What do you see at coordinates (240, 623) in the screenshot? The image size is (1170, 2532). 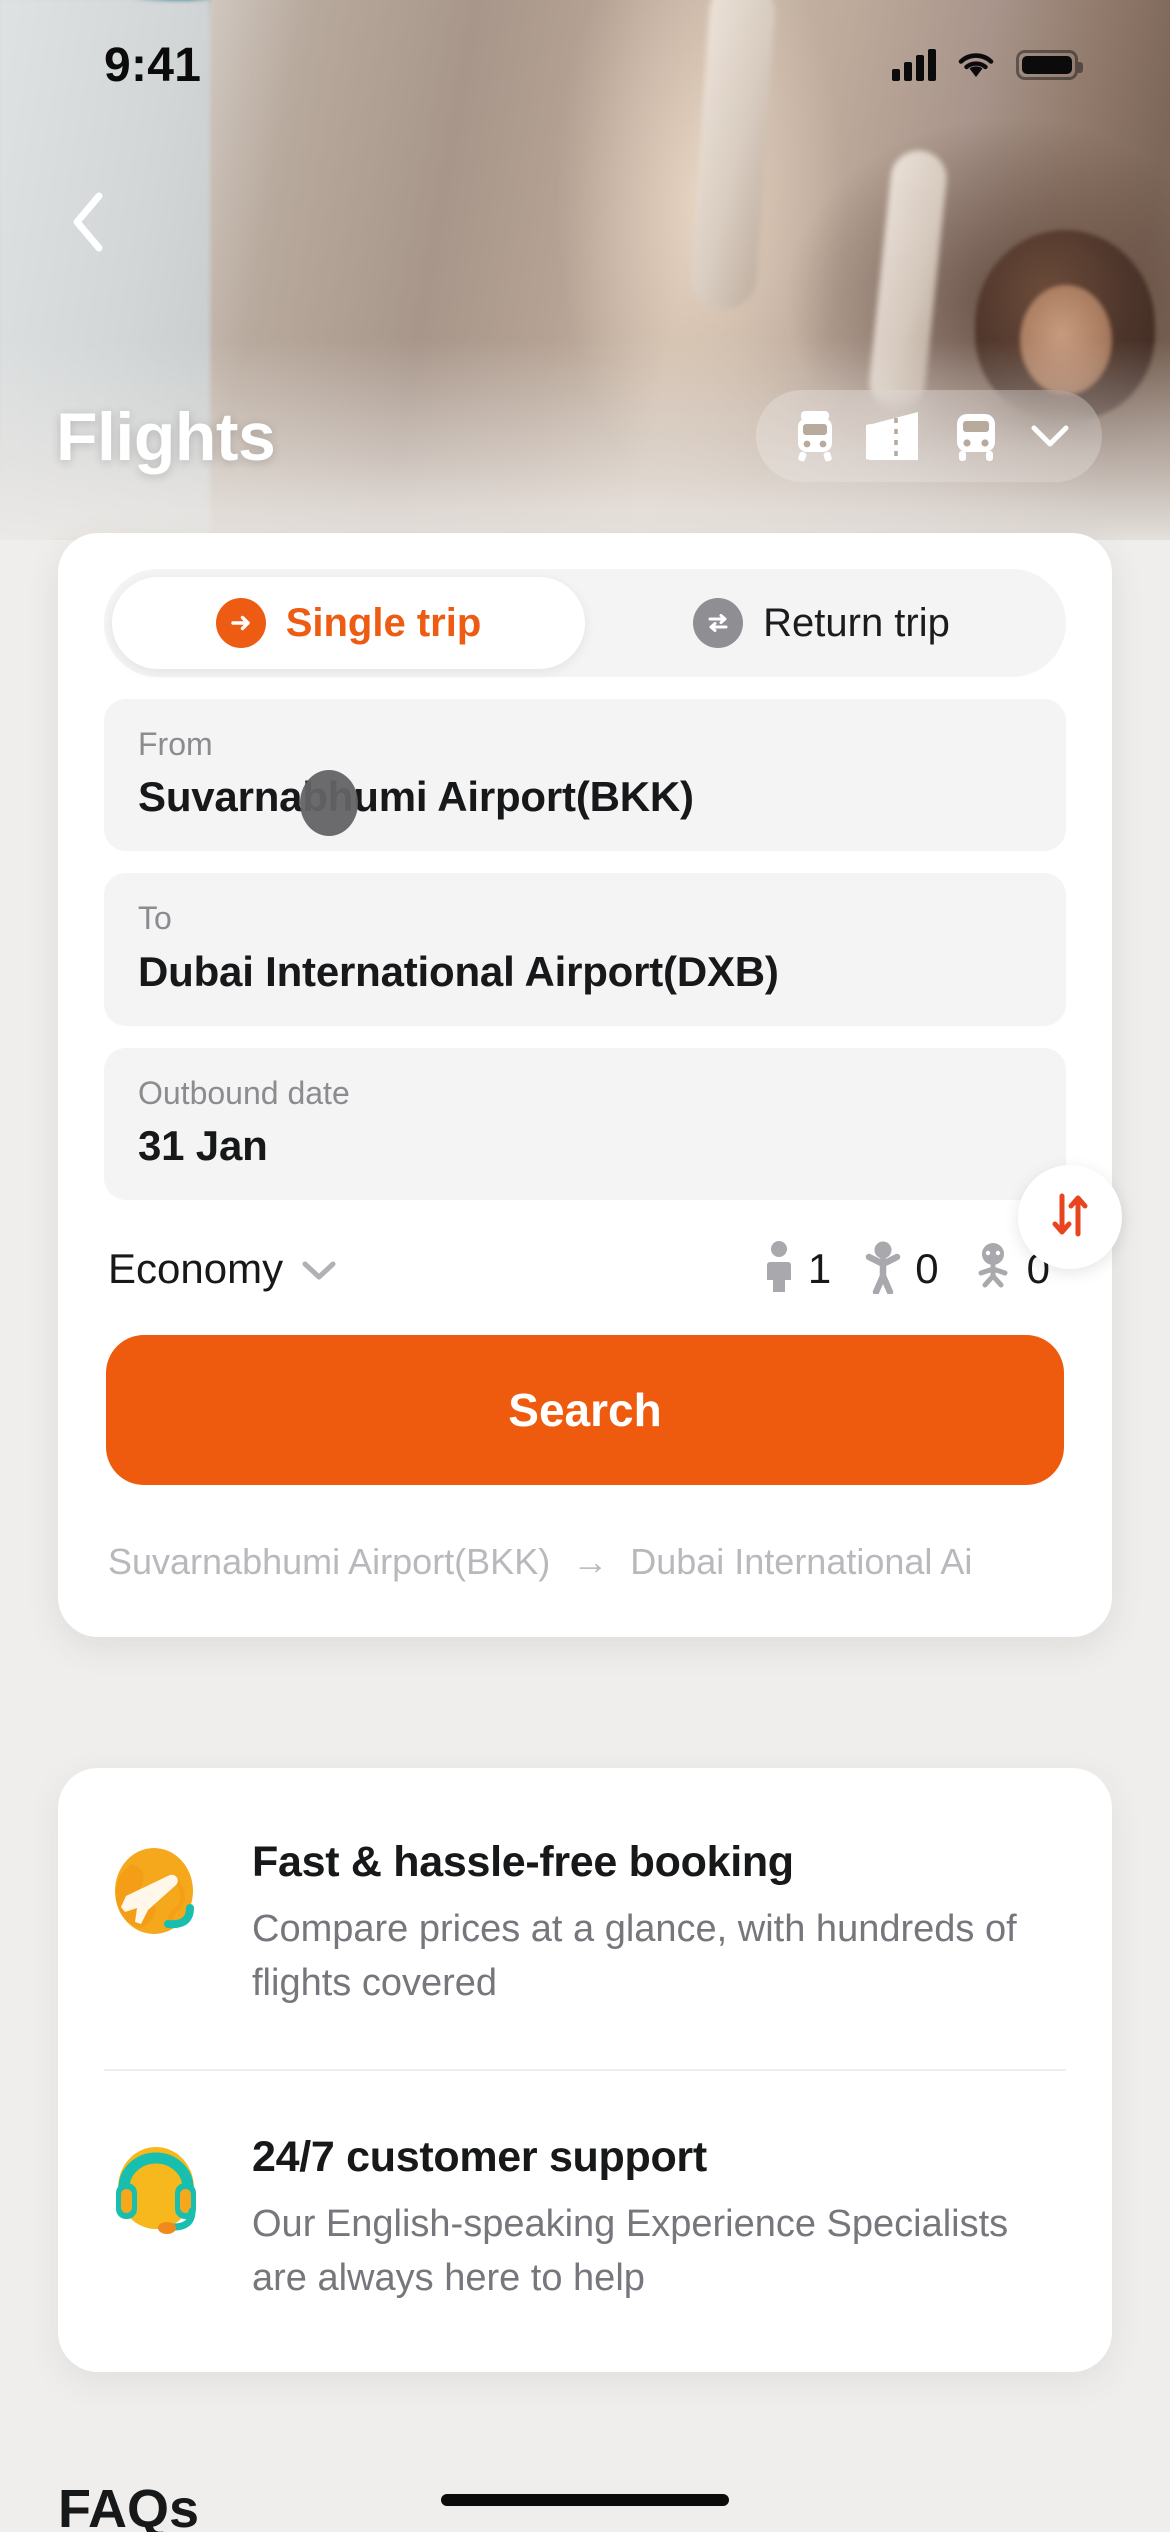 I see `arrow-right-circle-icon` at bounding box center [240, 623].